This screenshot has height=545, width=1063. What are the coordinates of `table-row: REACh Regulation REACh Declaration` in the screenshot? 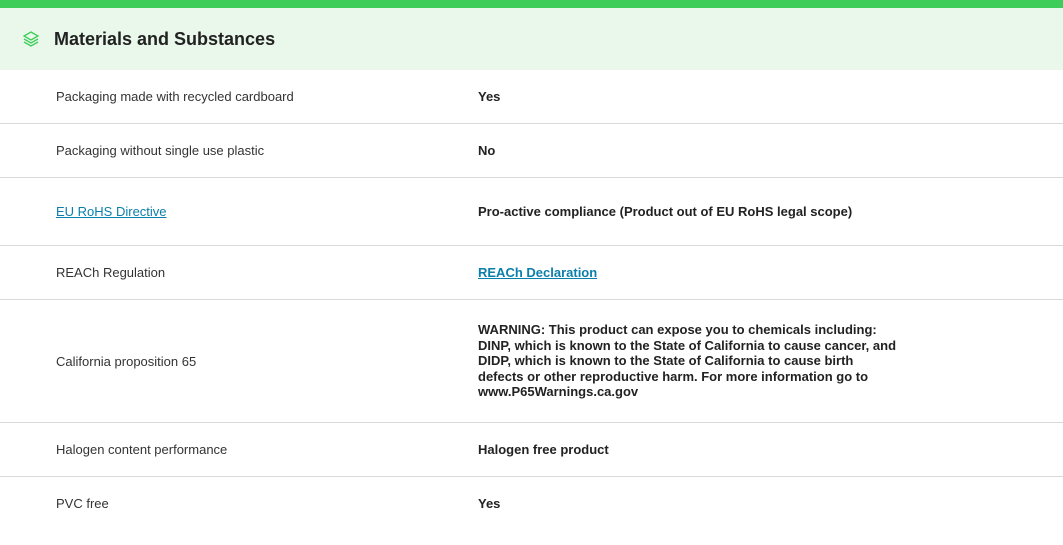 It's located at (531, 273).